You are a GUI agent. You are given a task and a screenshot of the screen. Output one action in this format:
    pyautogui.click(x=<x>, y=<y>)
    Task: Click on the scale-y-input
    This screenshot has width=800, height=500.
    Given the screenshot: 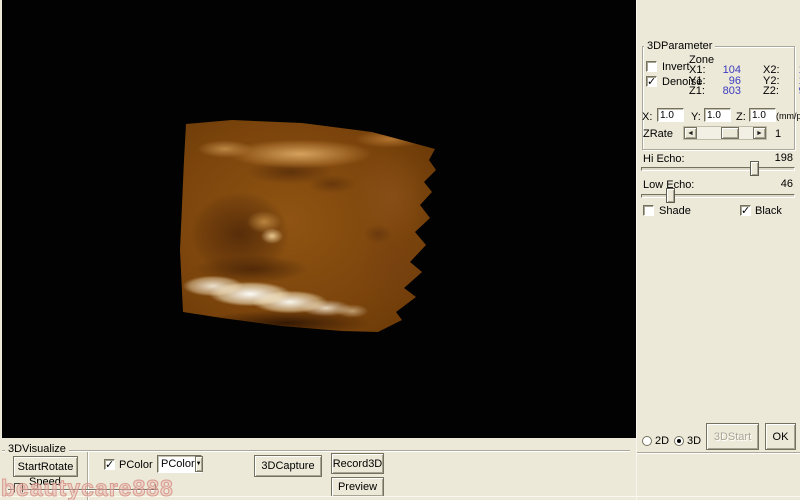 What is the action you would take?
    pyautogui.click(x=717, y=115)
    